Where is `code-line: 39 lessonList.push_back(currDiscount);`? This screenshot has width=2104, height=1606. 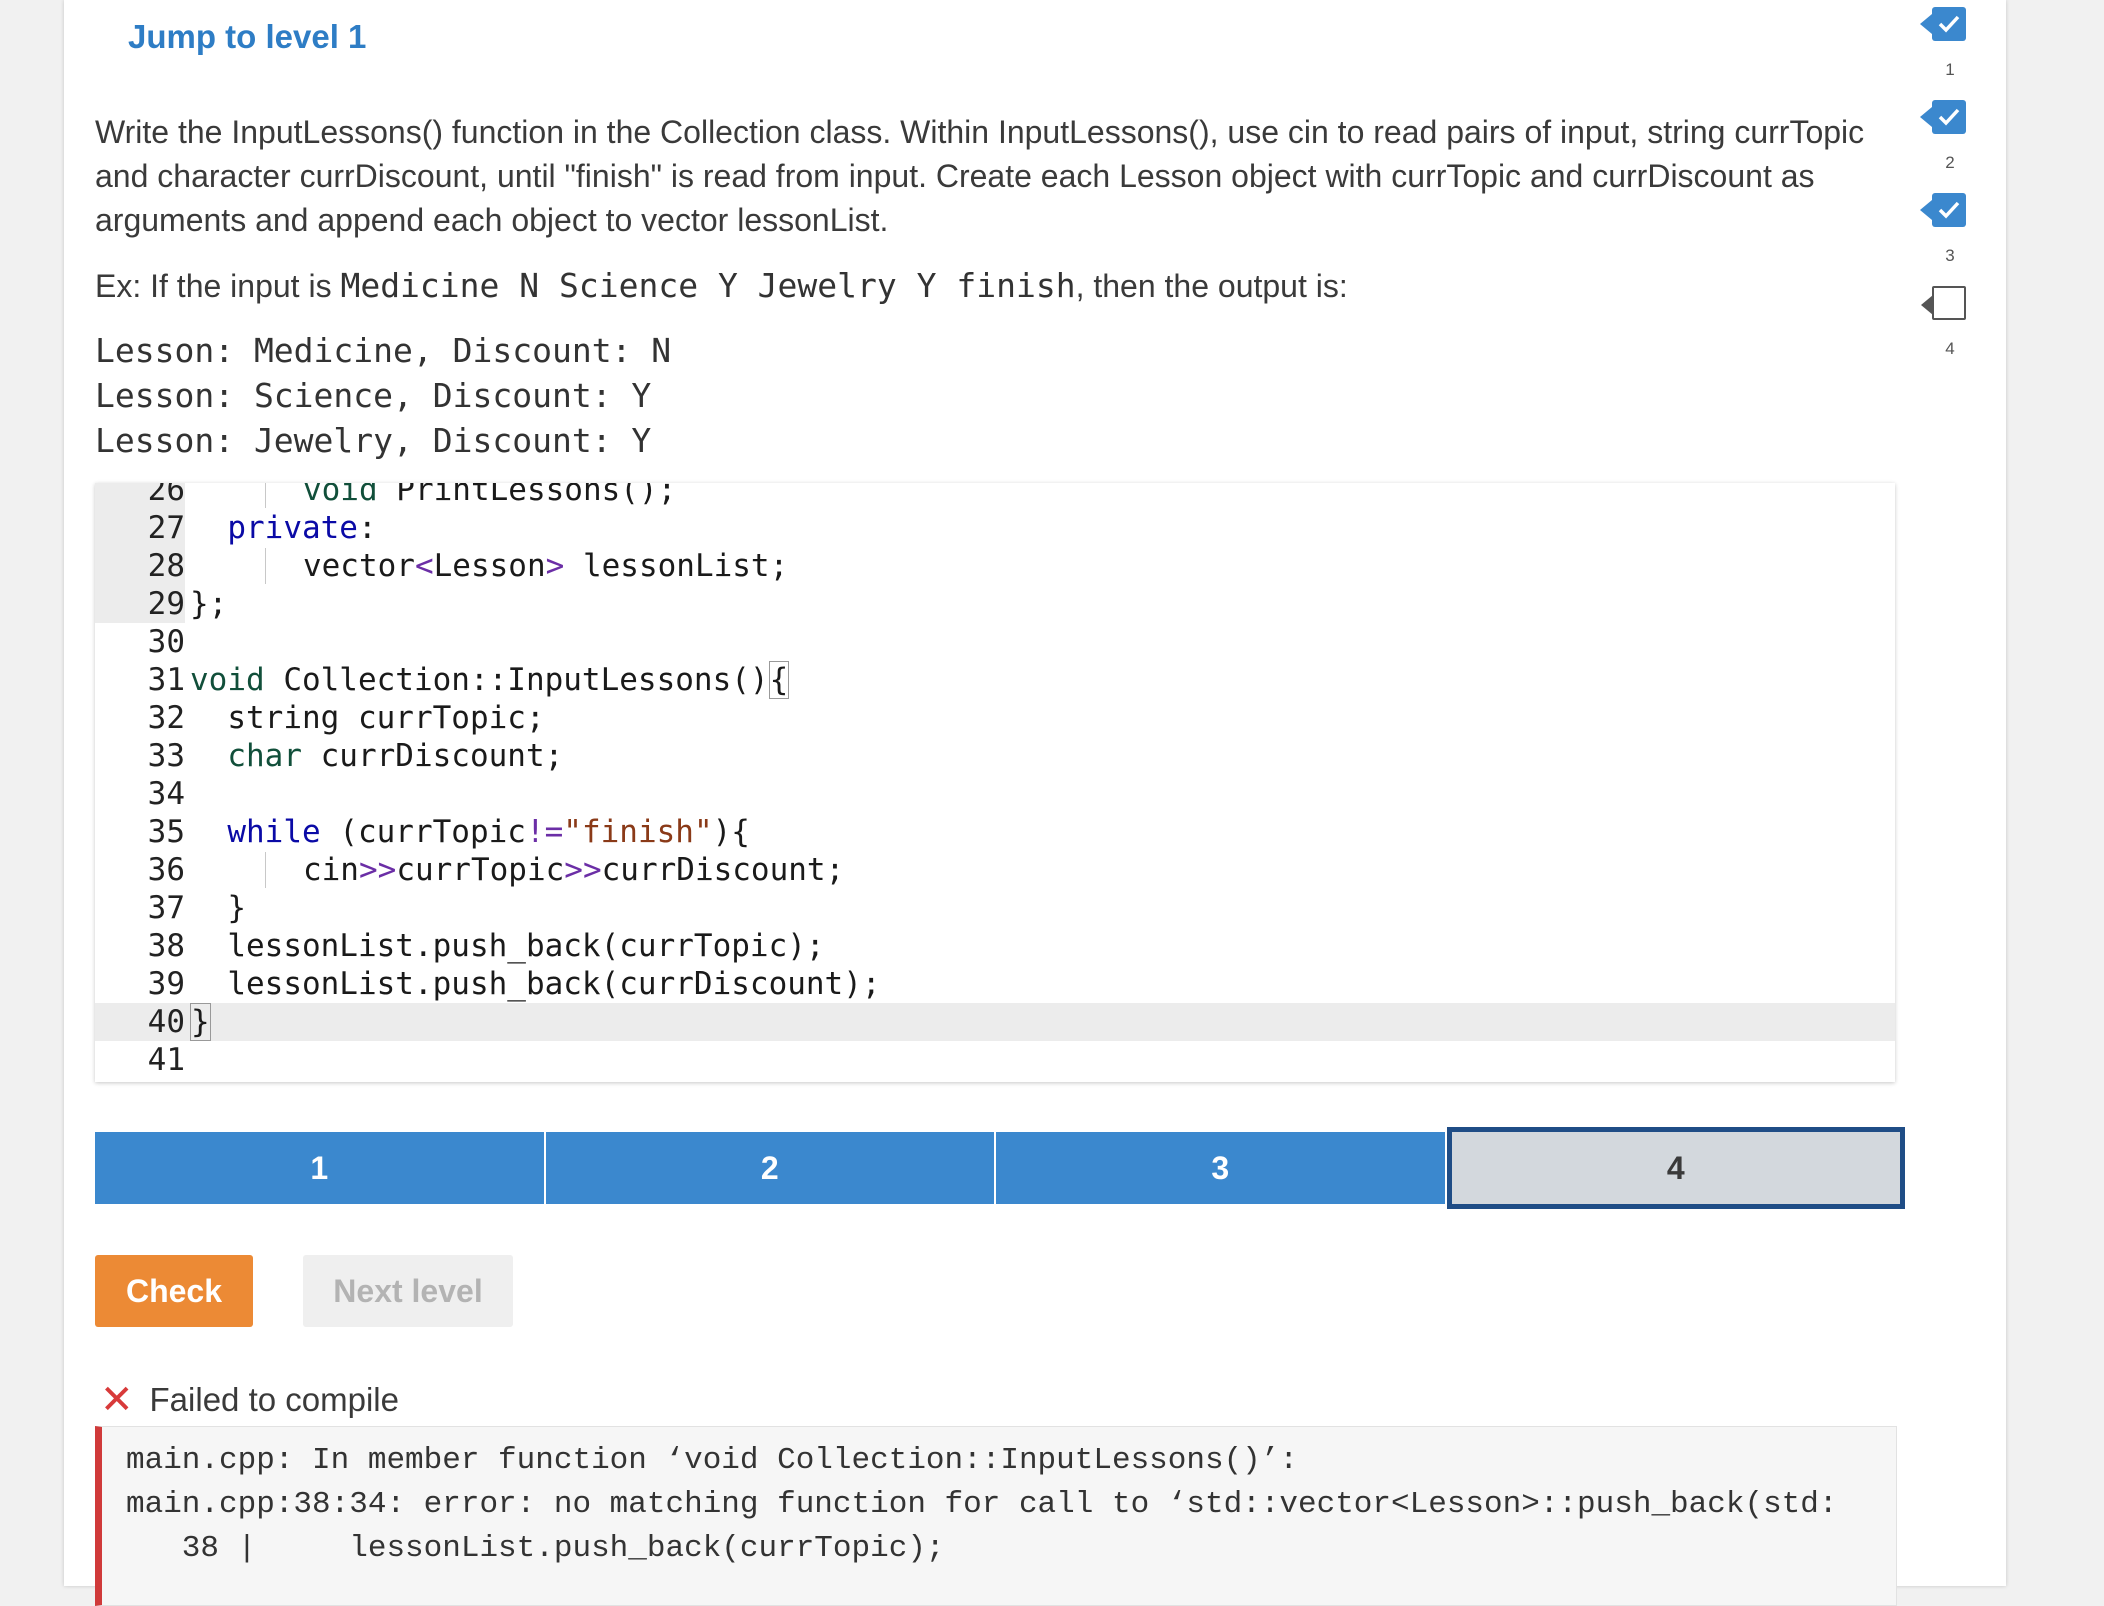
code-line: 39 lessonList.push_back(currDiscount); is located at coordinates (995, 984).